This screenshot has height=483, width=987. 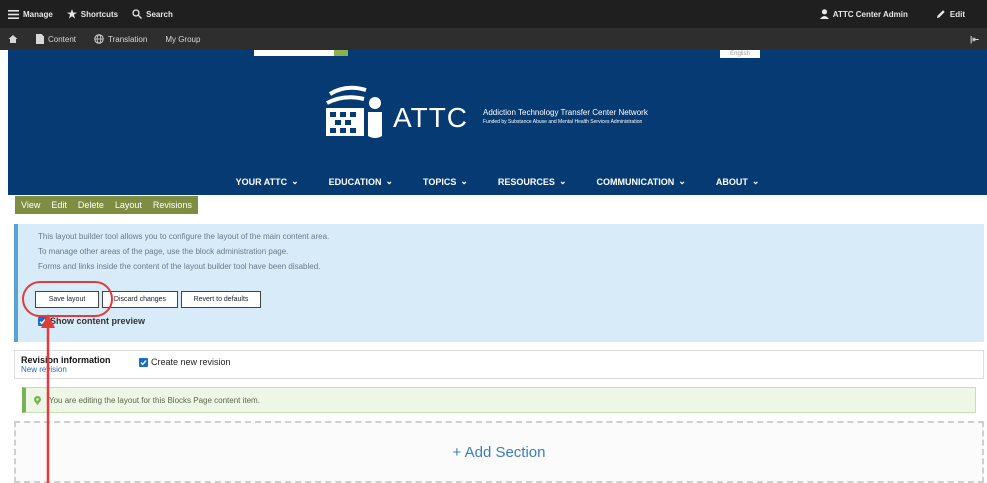 I want to click on brand-name: ATTC, so click(x=431, y=117).